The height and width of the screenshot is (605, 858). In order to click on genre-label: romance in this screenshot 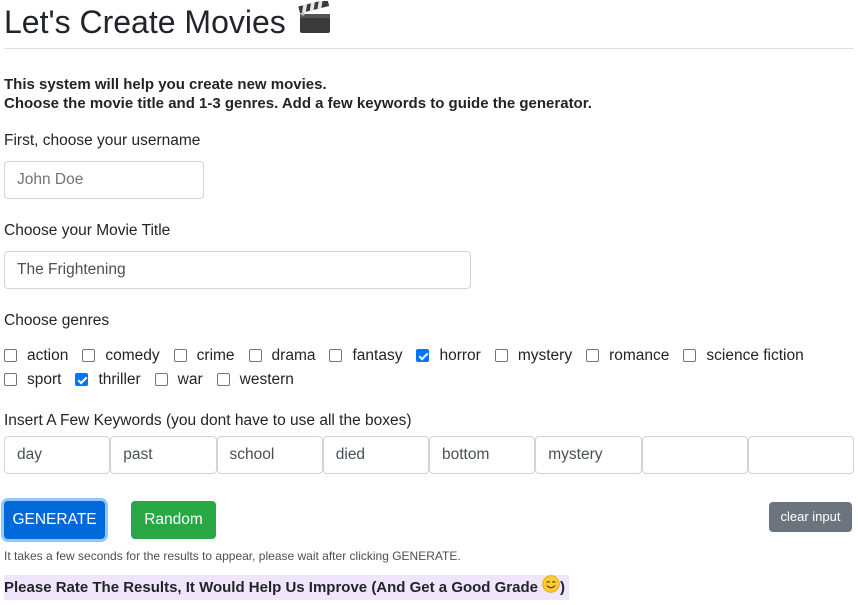, I will do `click(639, 355)`.